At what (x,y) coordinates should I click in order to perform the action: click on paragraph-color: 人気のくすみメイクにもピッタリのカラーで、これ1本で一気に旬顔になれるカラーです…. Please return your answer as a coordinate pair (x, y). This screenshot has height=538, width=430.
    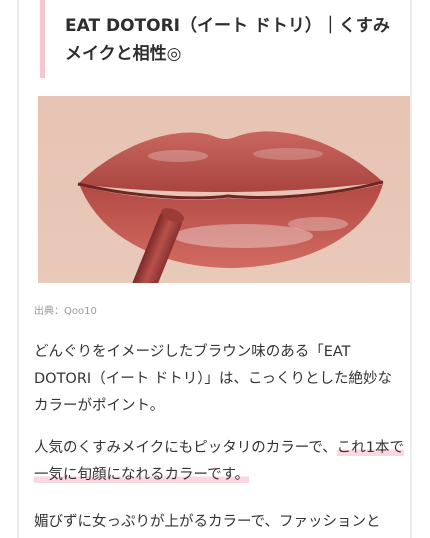
    Looking at the image, I should click on (220, 462).